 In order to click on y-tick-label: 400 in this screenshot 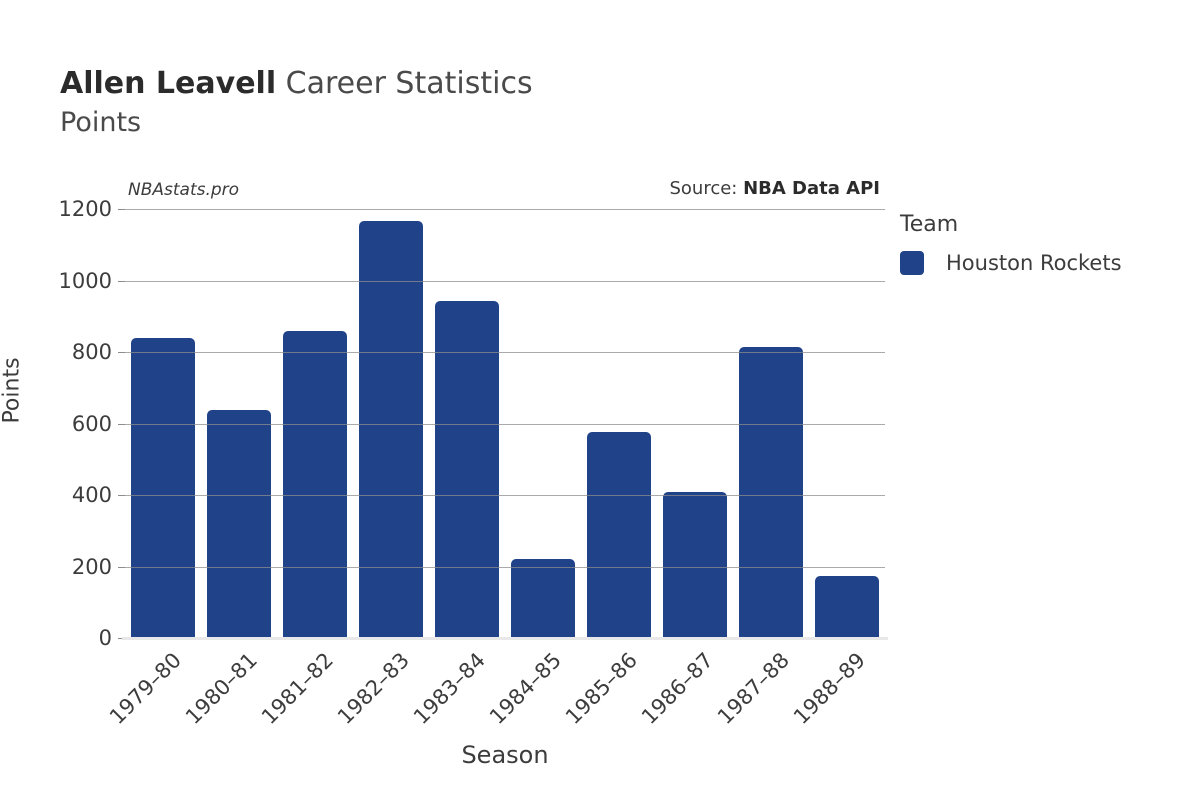, I will do `click(91, 495)`.